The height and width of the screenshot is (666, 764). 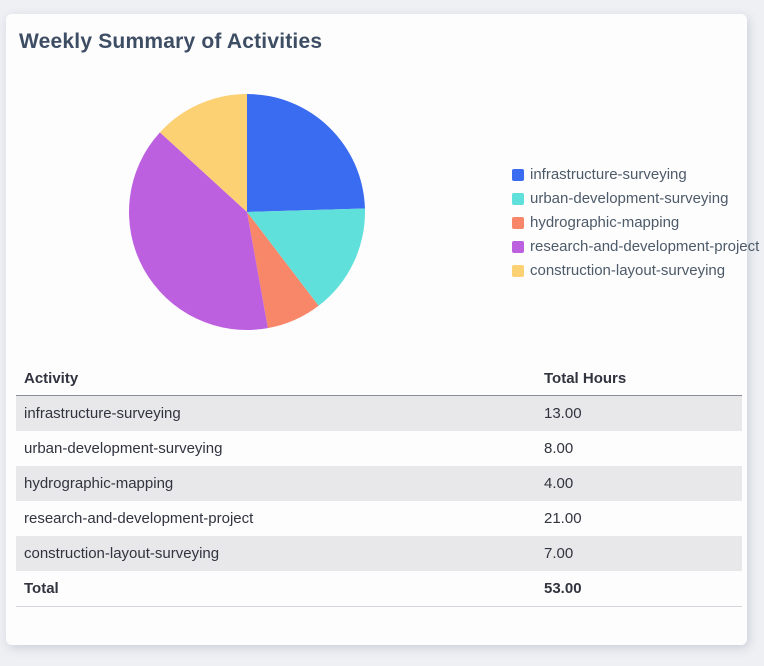 I want to click on table-row: infrastructure-surveying 13.00, so click(x=379, y=413).